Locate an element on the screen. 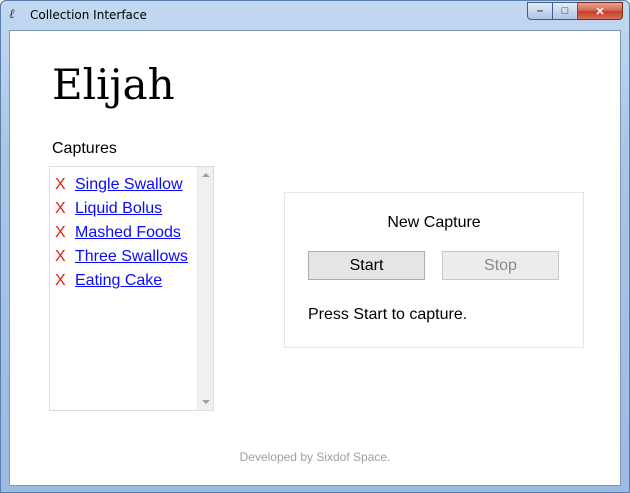 The image size is (630, 493). minimize-button: – is located at coordinates (540, 11).